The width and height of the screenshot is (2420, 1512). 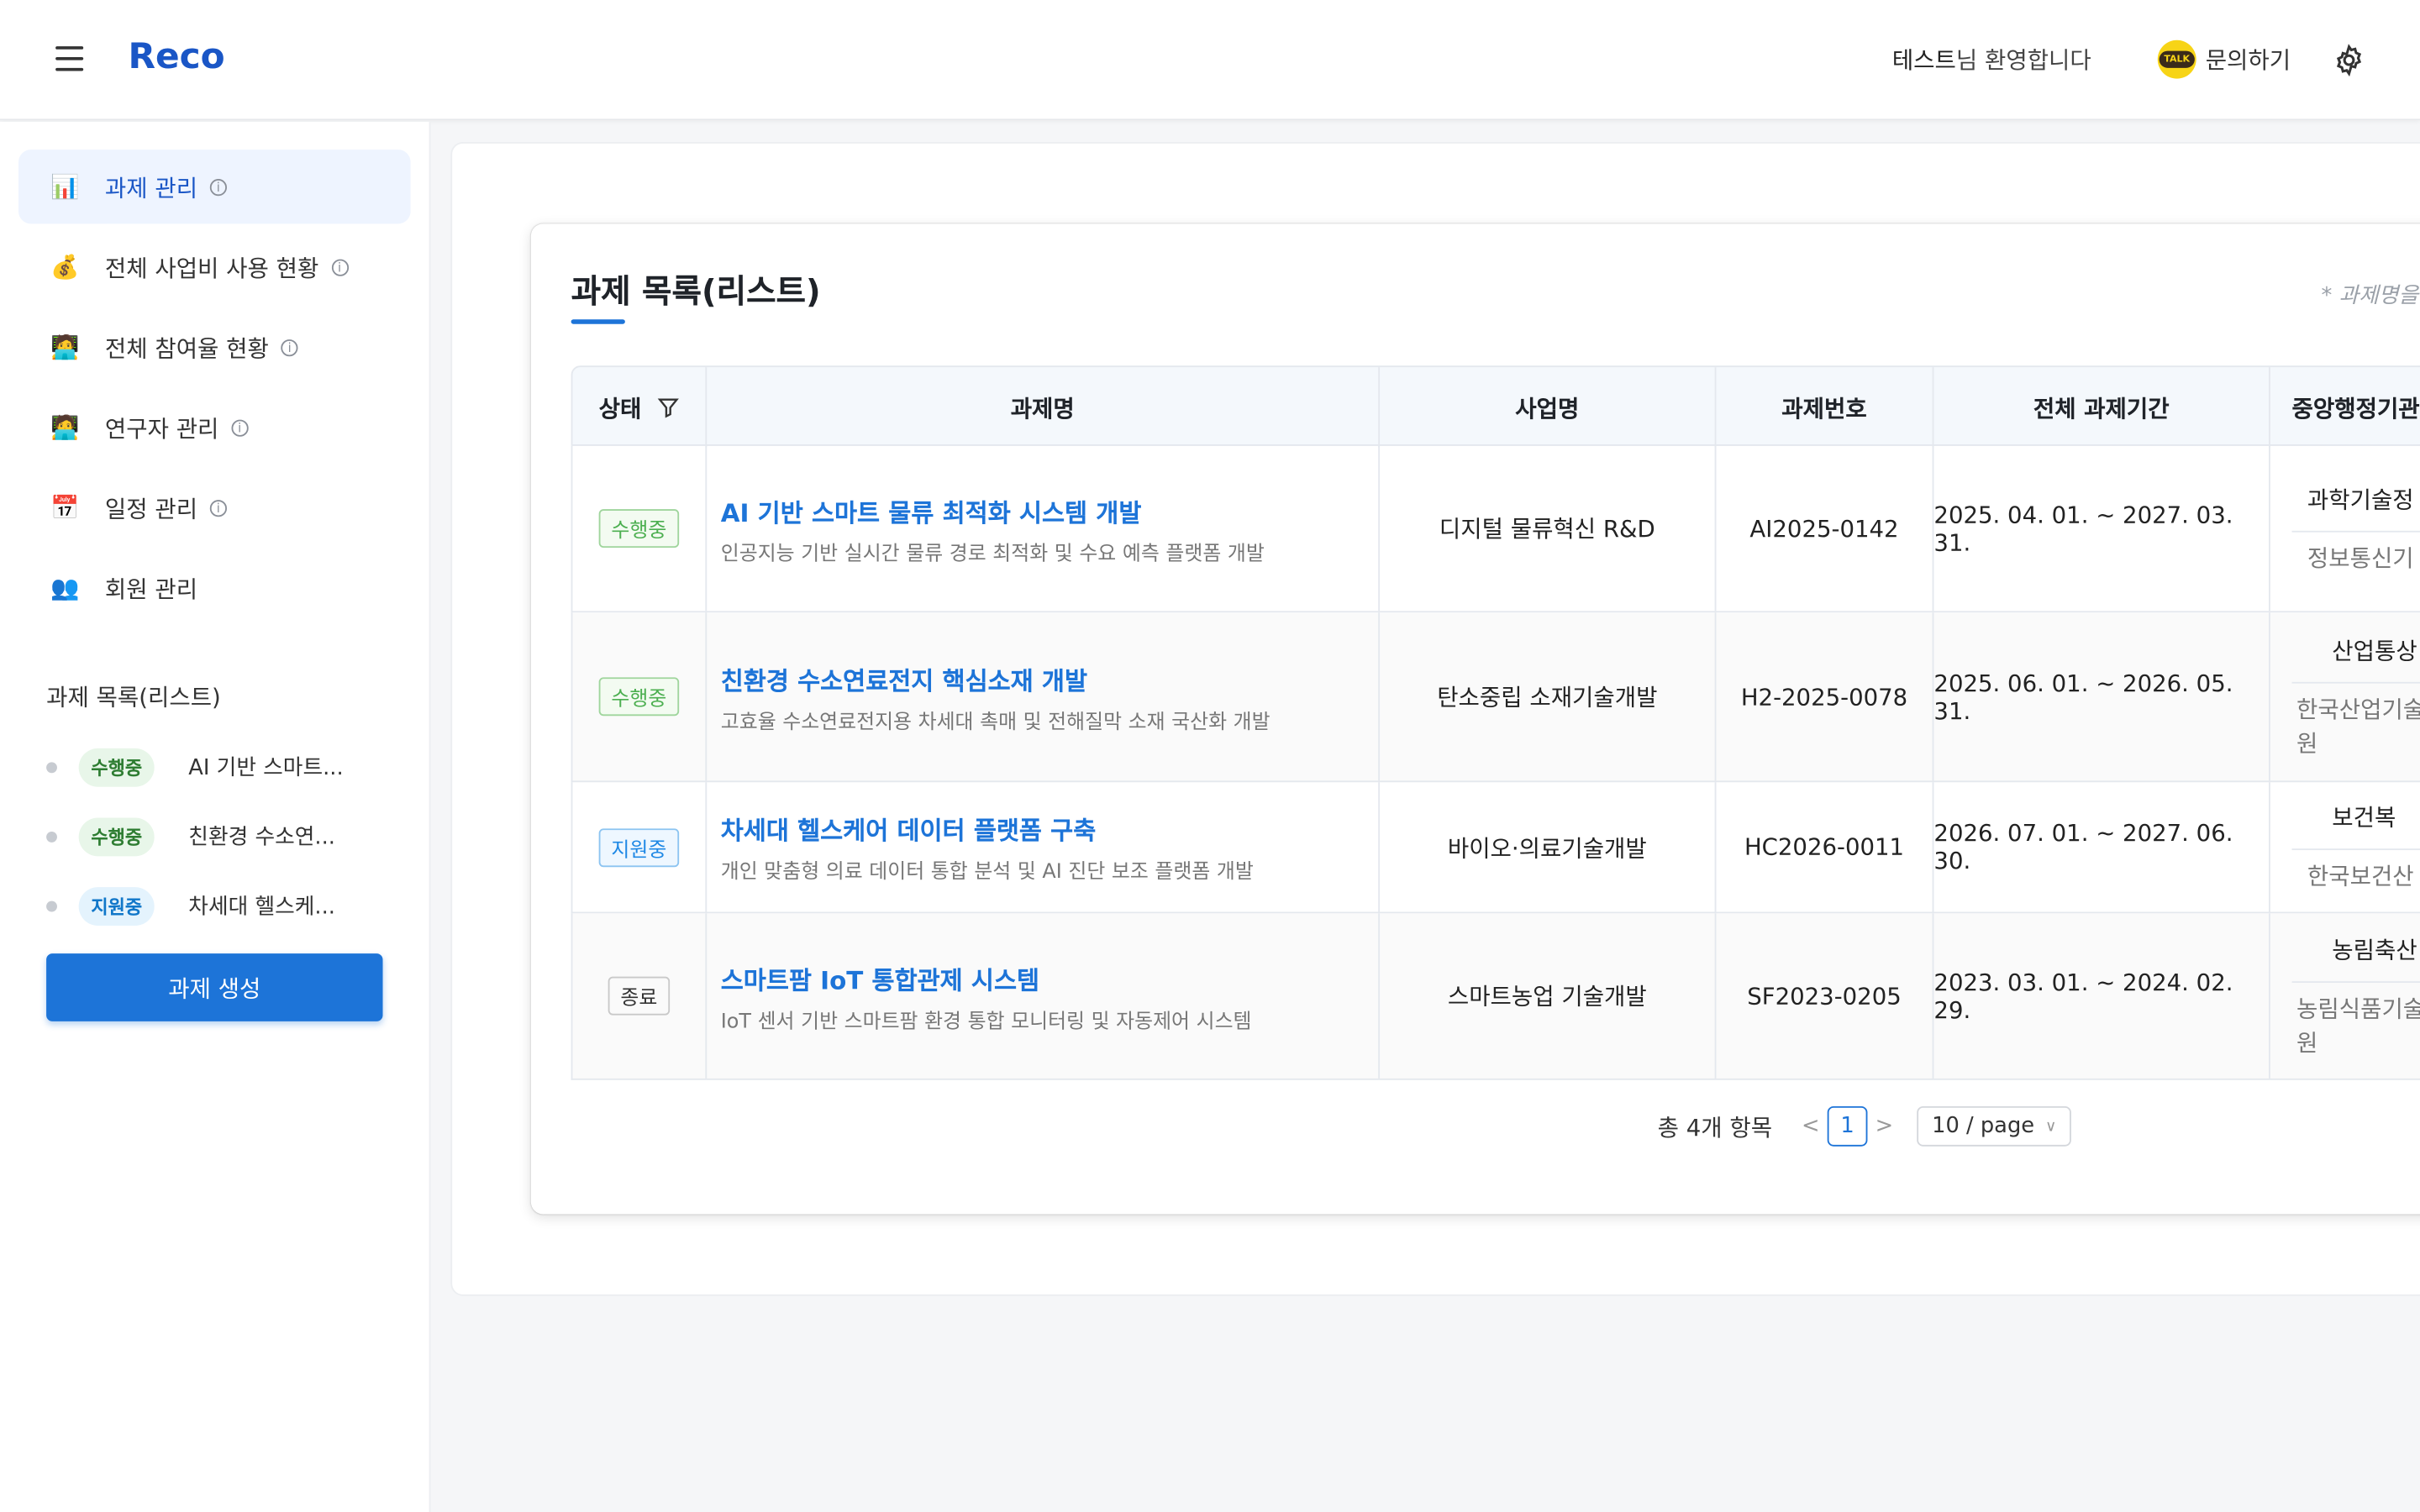 I want to click on column-header-business-name: 사업명, so click(x=1548, y=407).